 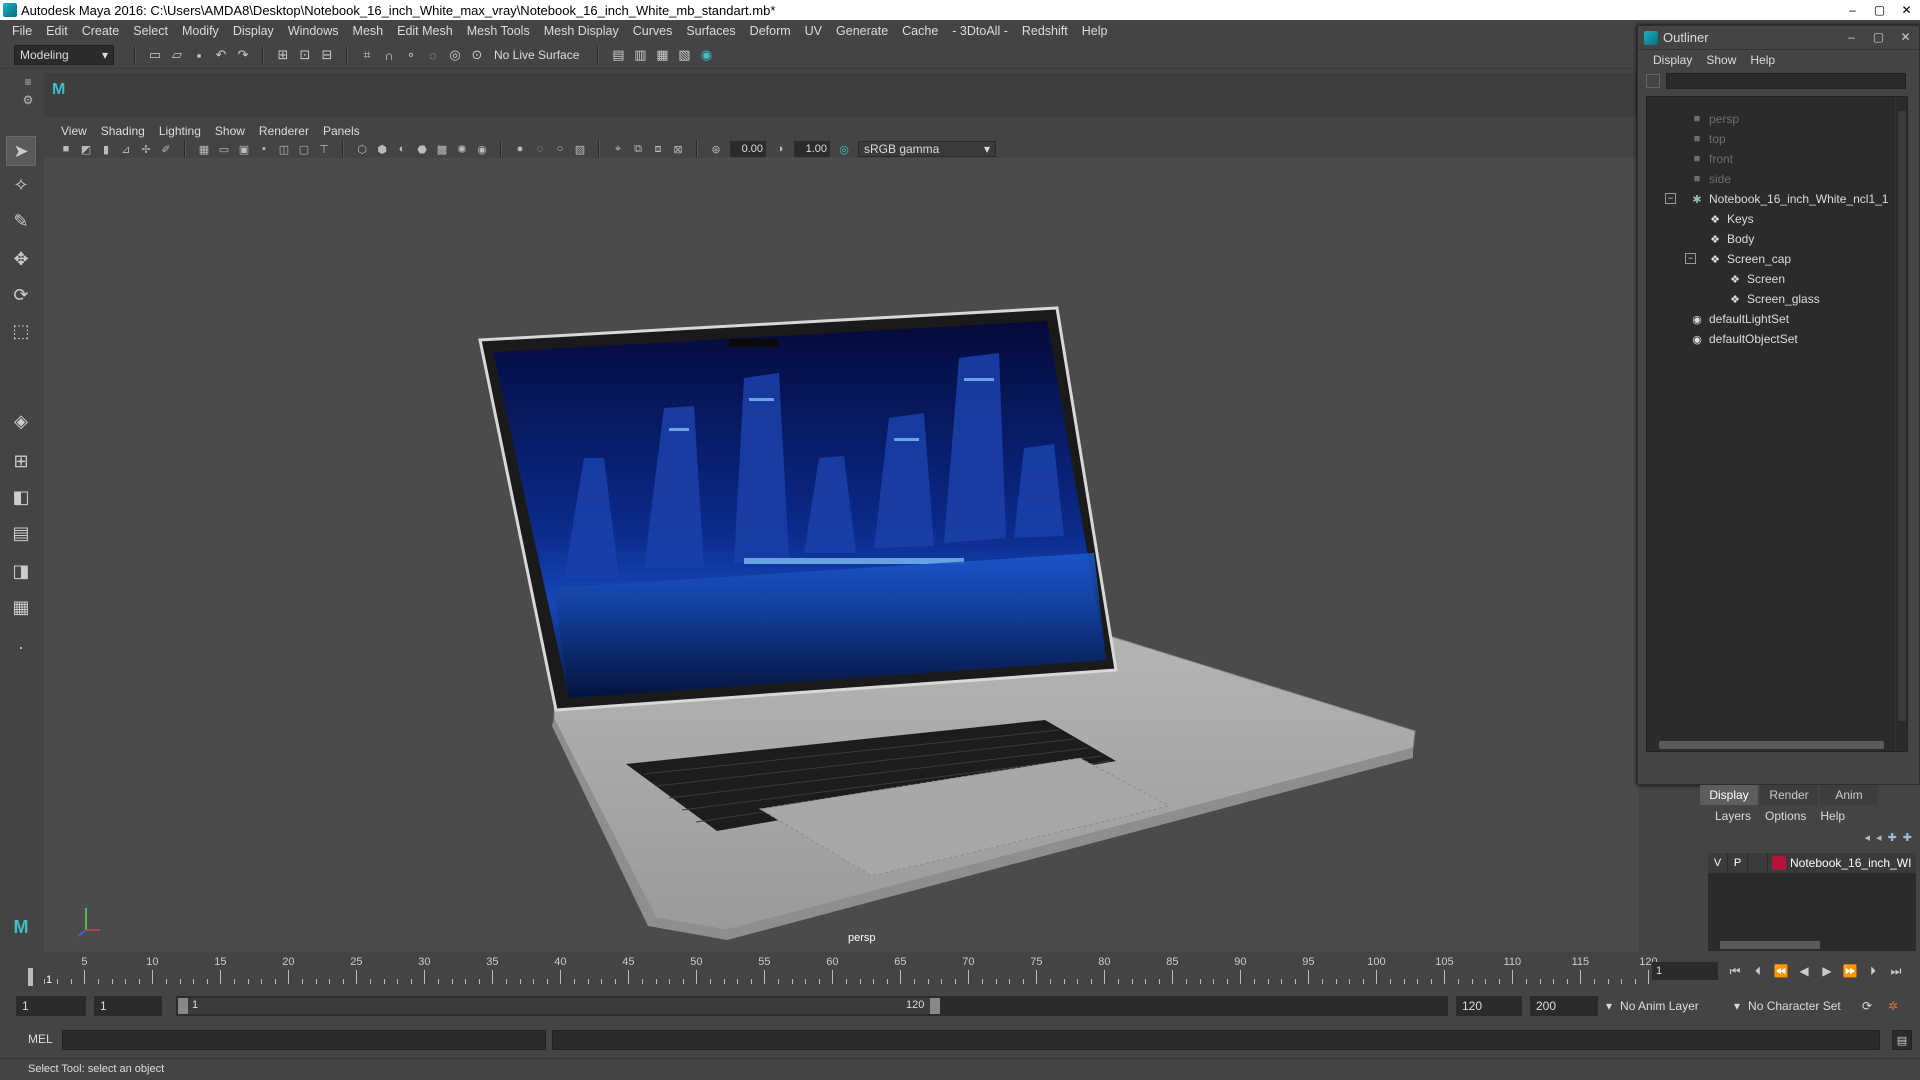 What do you see at coordinates (411, 55) in the screenshot?
I see `snap-point-icon: ∘` at bounding box center [411, 55].